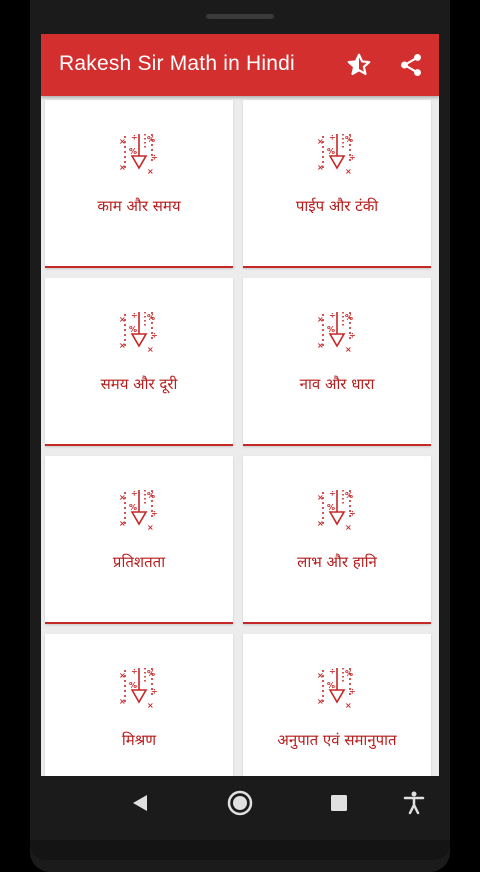 The image size is (480, 872). I want to click on topic-card: ×%% × ÷ × ÷ काम और समय, so click(139, 184).